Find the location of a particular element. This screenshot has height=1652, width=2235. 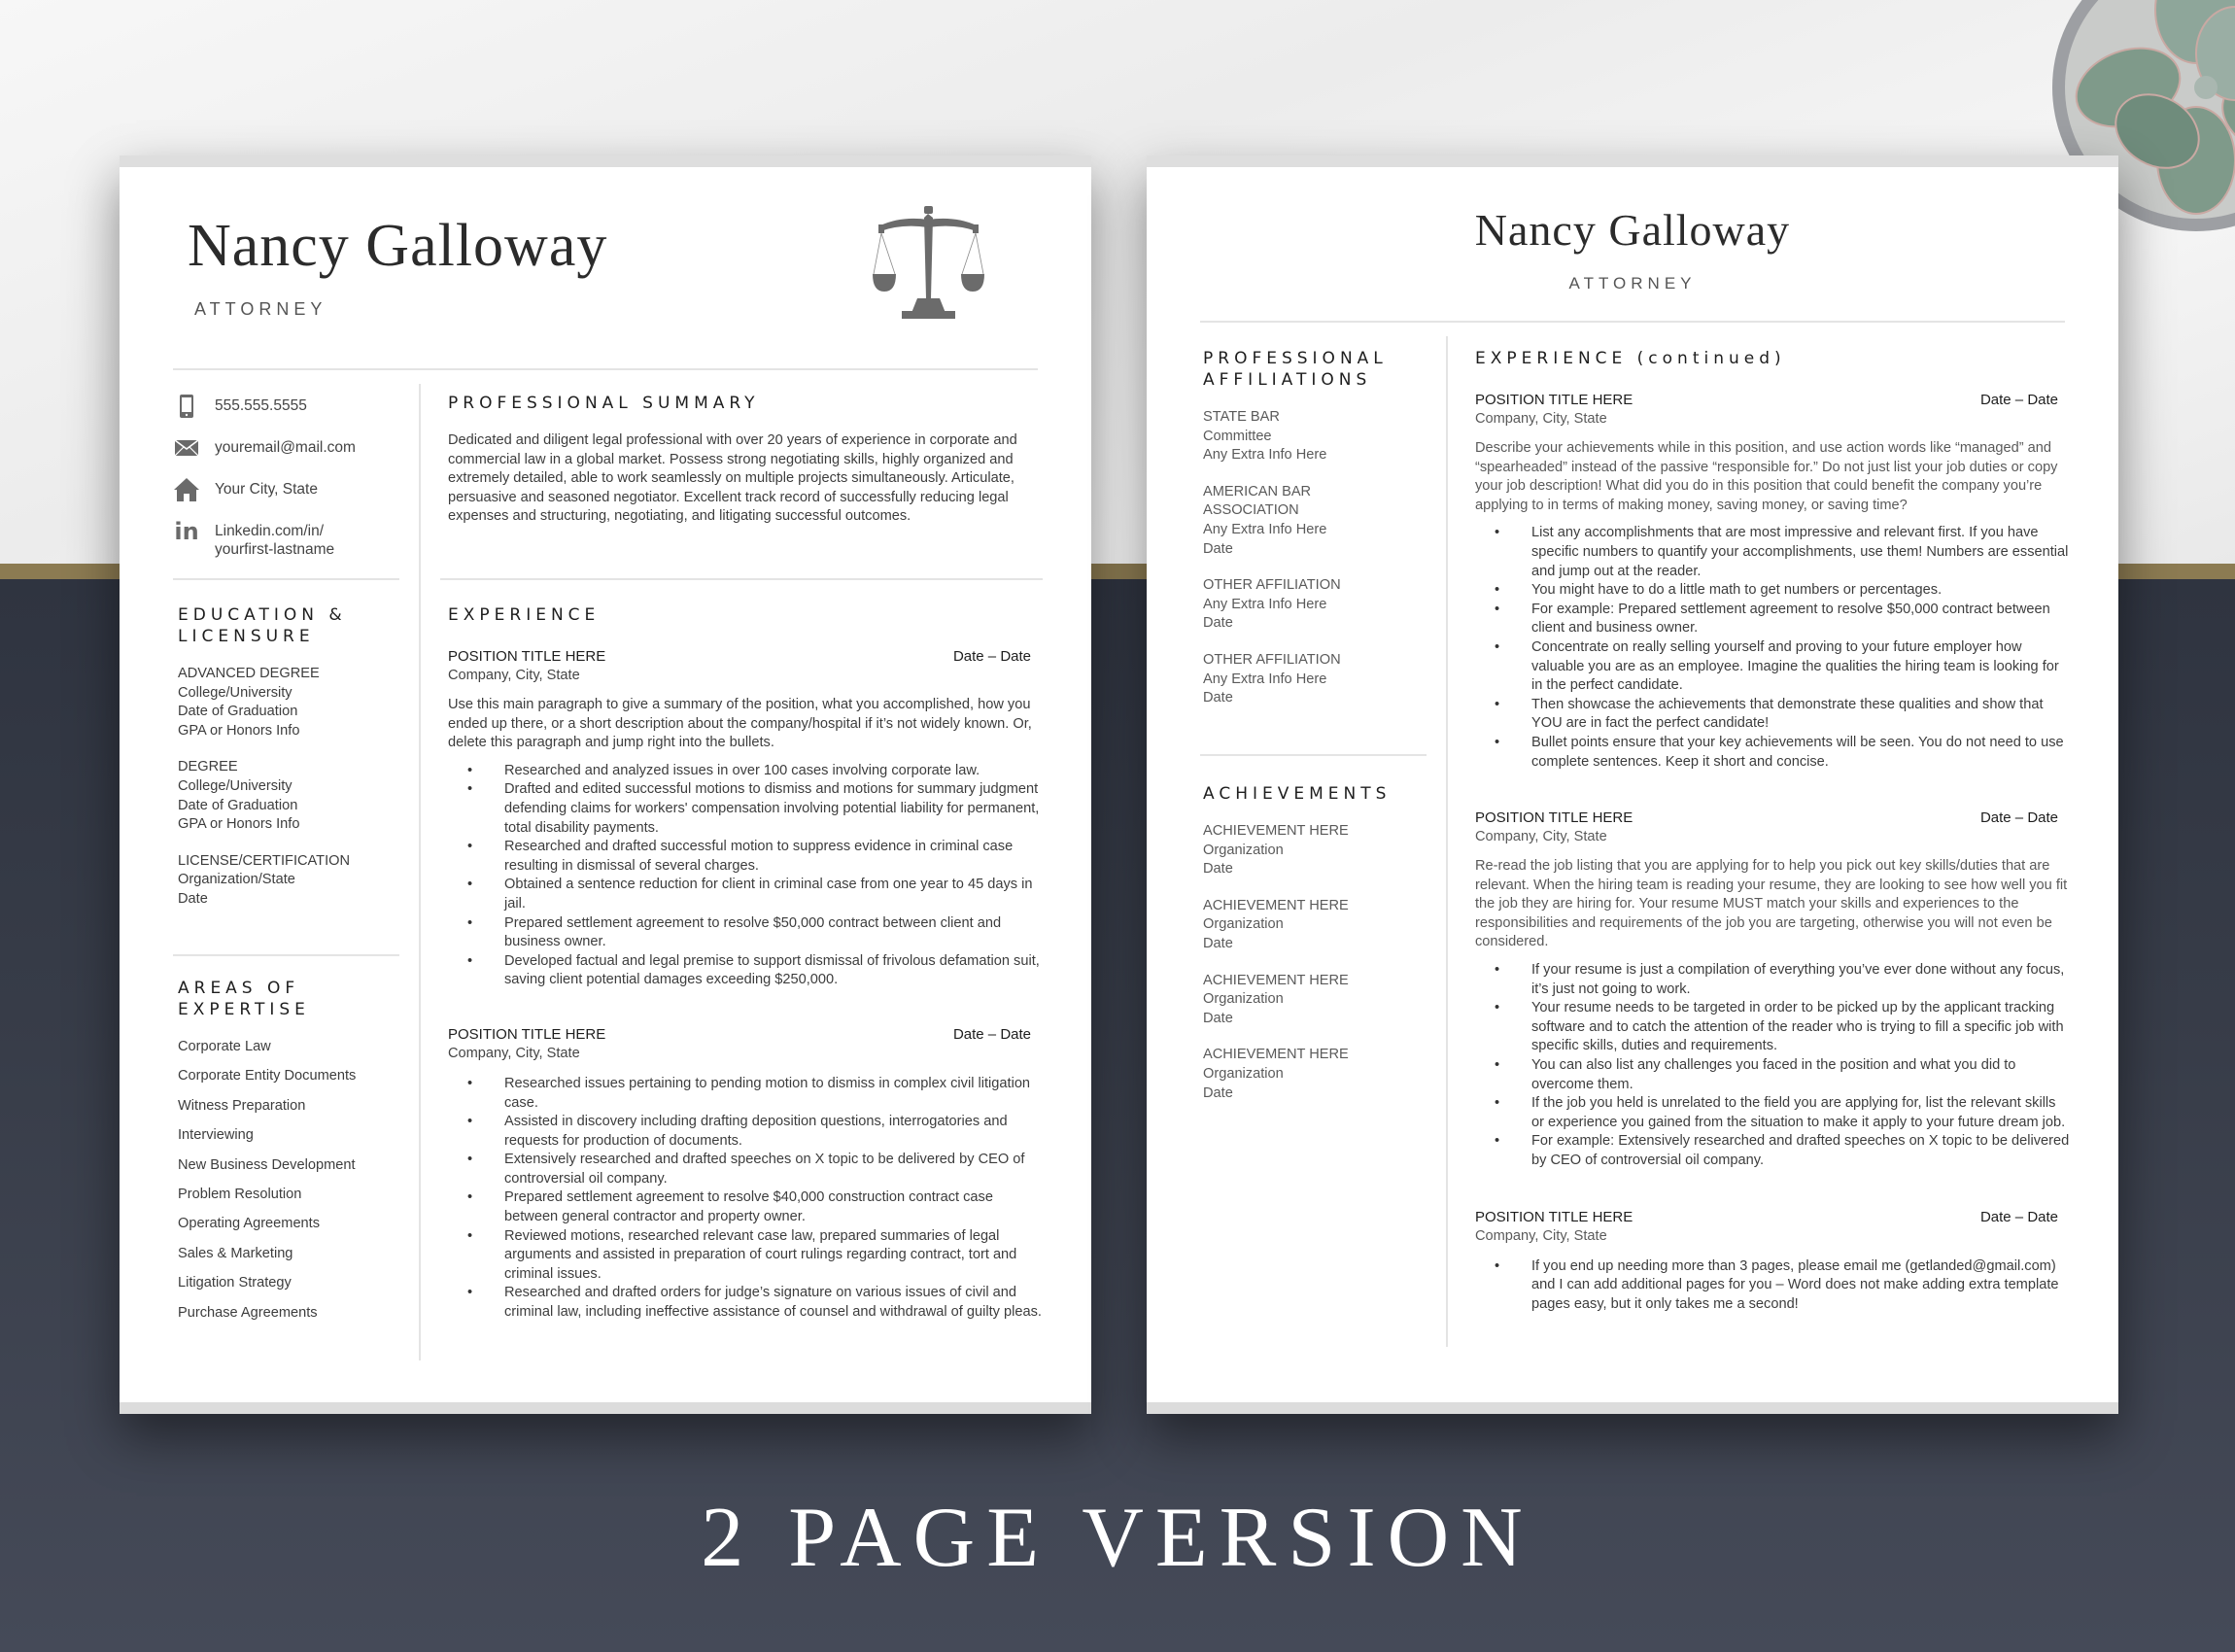

contact-linkedin: in Linkedin.com/in/ yourfirst-lastname is located at coordinates (281, 539).